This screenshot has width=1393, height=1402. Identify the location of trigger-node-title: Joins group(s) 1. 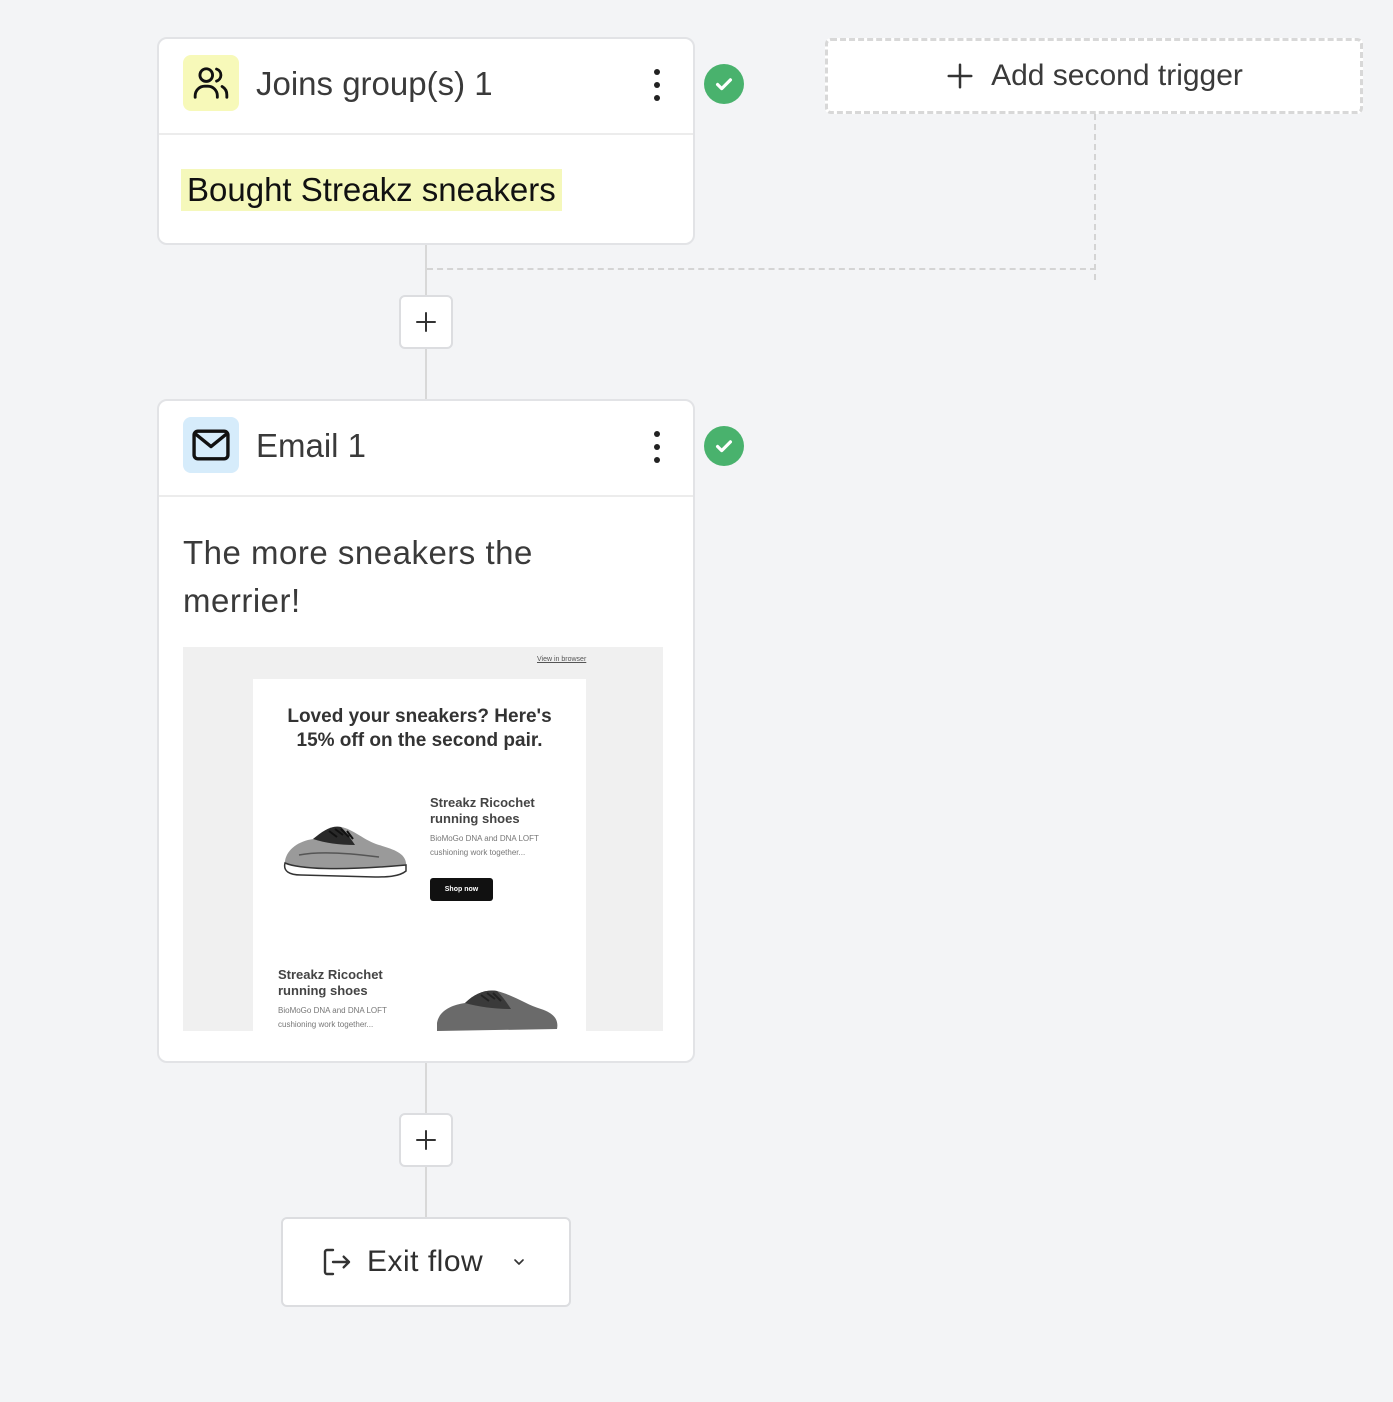
(374, 83).